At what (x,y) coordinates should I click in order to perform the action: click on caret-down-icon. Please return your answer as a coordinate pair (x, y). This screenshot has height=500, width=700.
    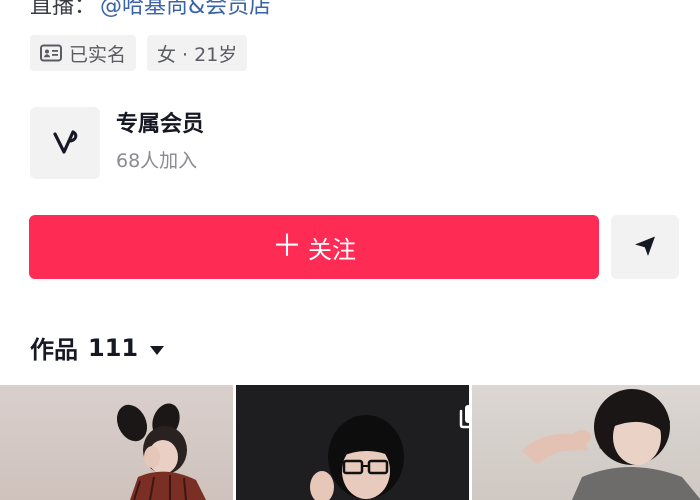
    Looking at the image, I should click on (157, 348).